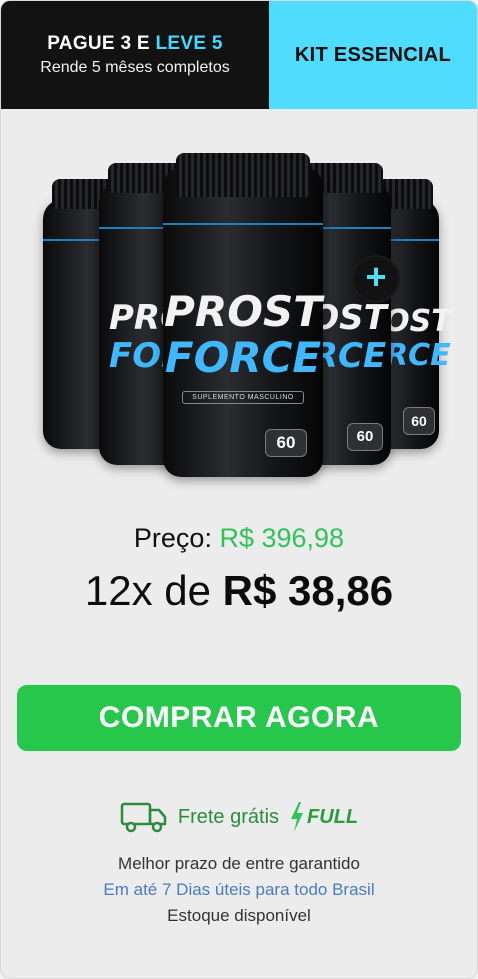 The image size is (478, 979). Describe the element at coordinates (376, 279) in the screenshot. I see `plus-icon: +` at that location.